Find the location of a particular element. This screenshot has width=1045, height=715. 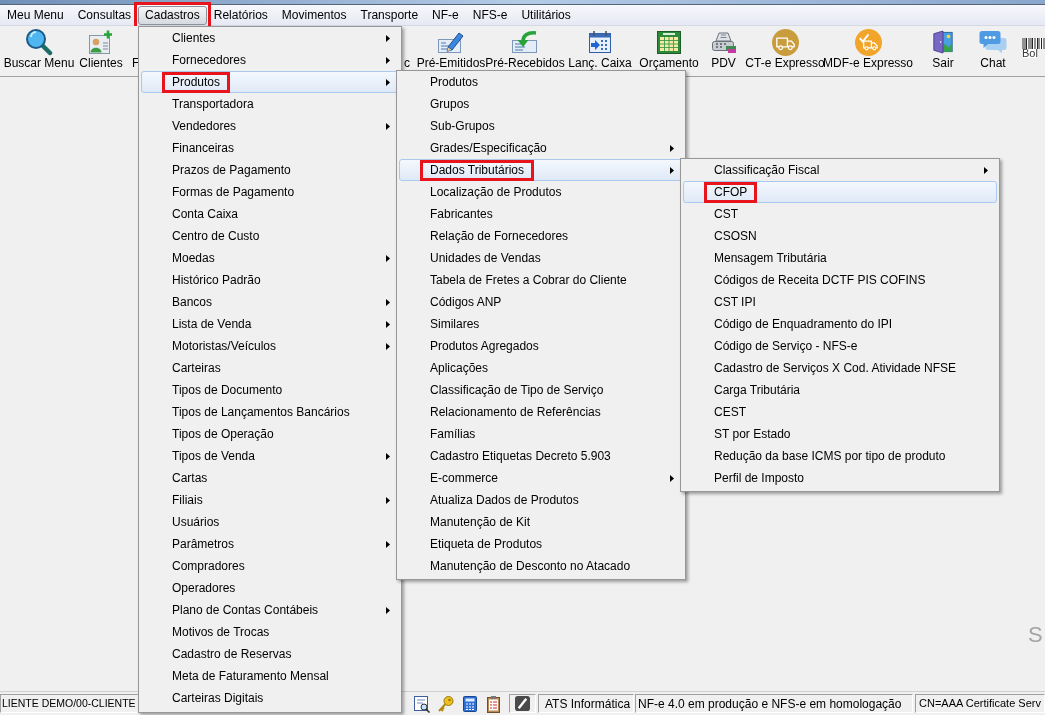

menu-item: Similares is located at coordinates (541, 324).